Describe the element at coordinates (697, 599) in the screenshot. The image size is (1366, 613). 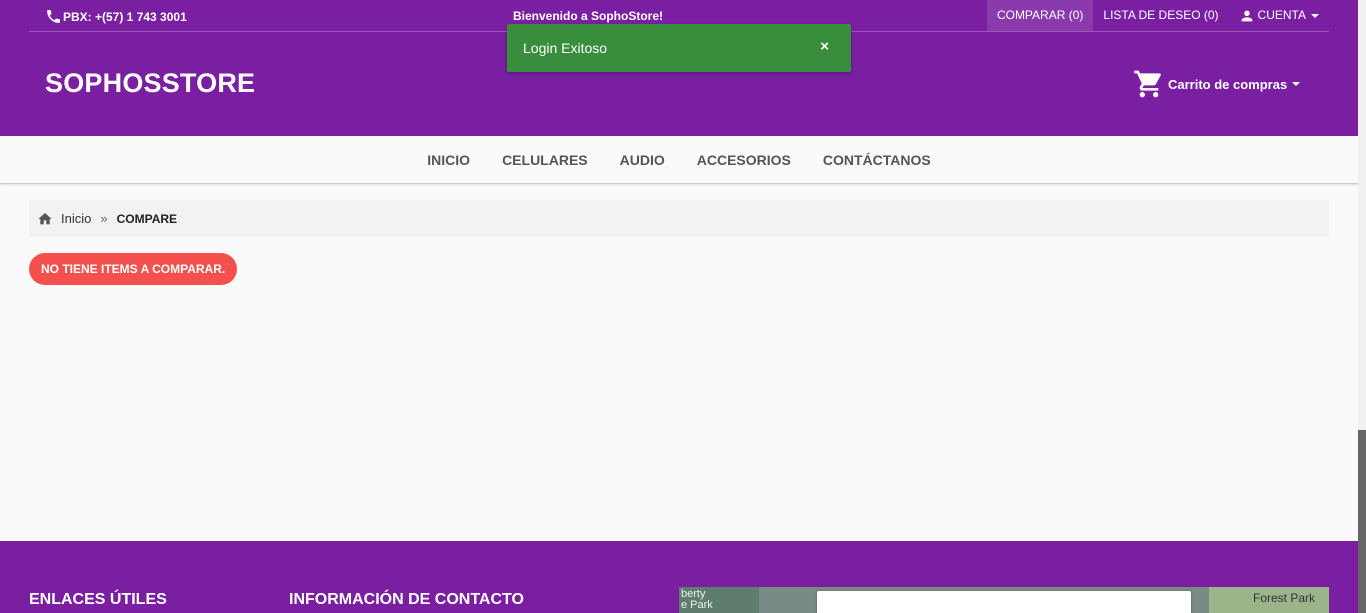
I see `map-label-left: berty e Park` at that location.